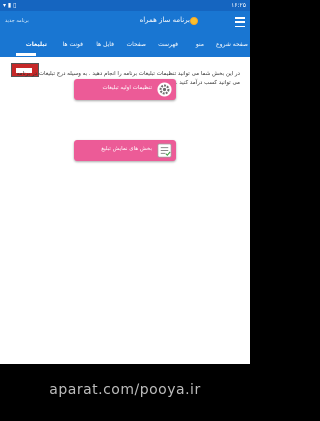 The width and height of the screenshot is (320, 421). I want to click on status-icons: ▾ ▮ ▯, so click(10, 5).